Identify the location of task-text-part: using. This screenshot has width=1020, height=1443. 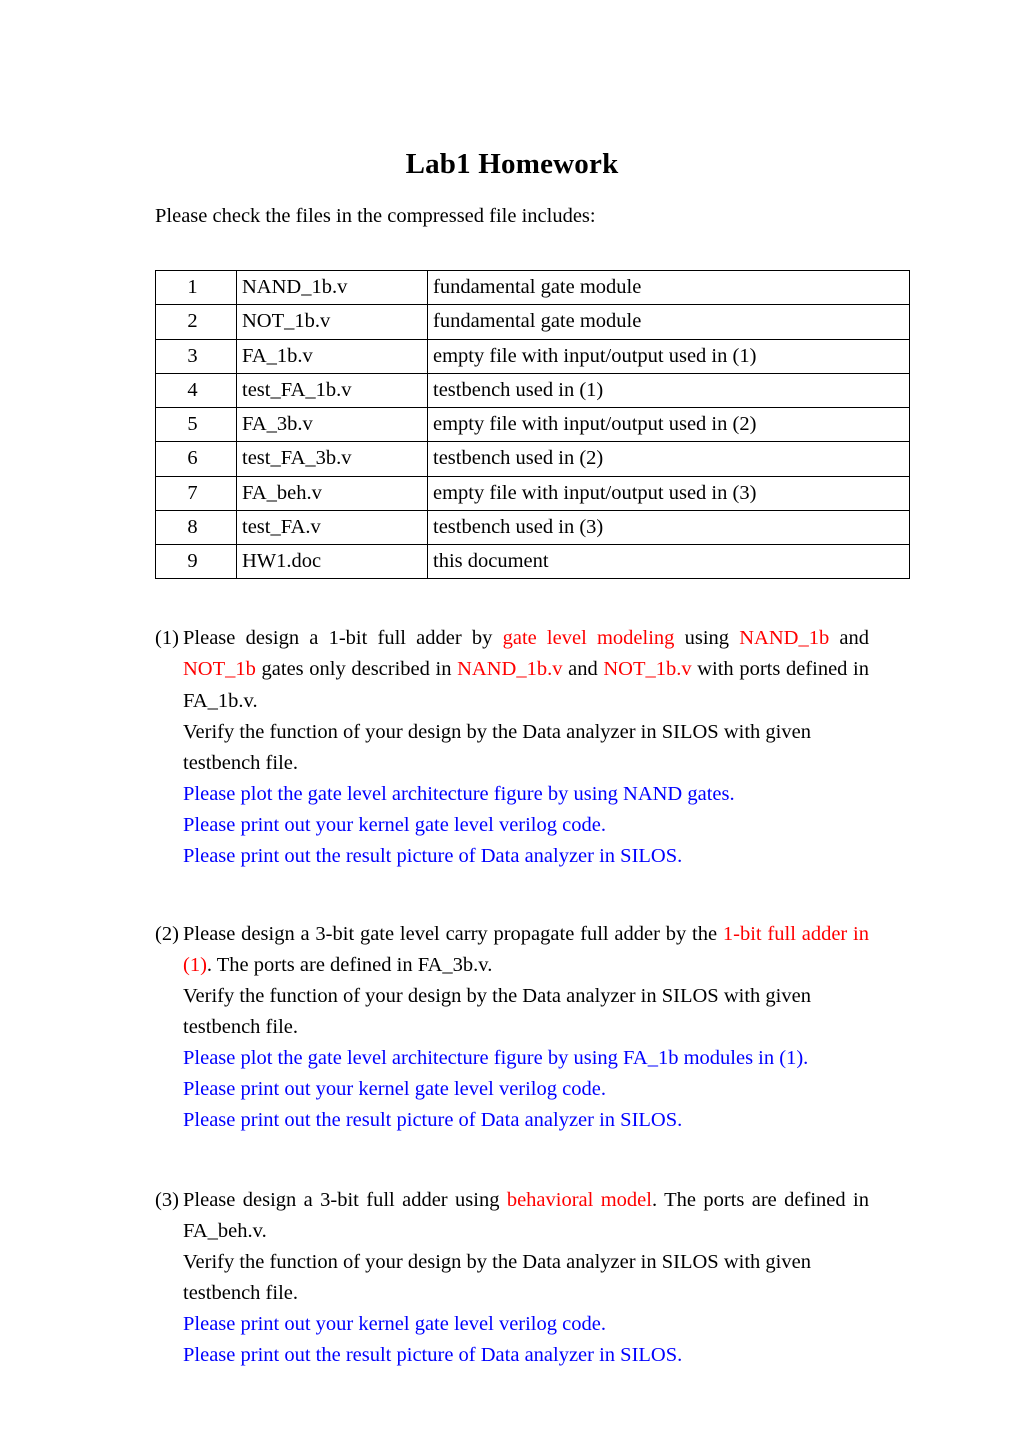
(707, 638).